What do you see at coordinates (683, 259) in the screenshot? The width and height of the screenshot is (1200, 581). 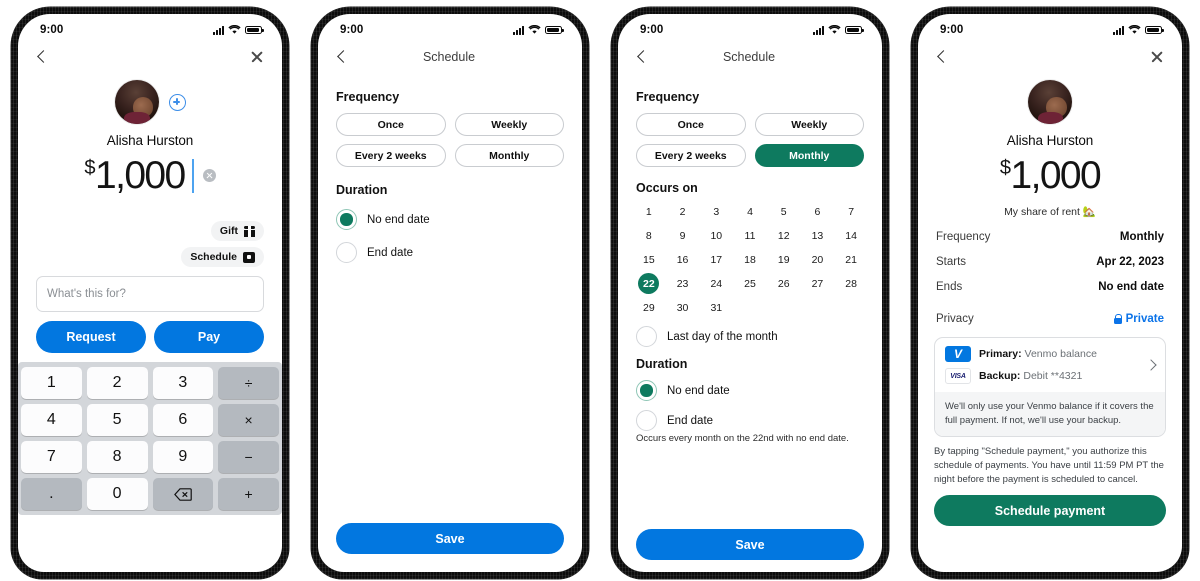 I see `day-cell: 16` at bounding box center [683, 259].